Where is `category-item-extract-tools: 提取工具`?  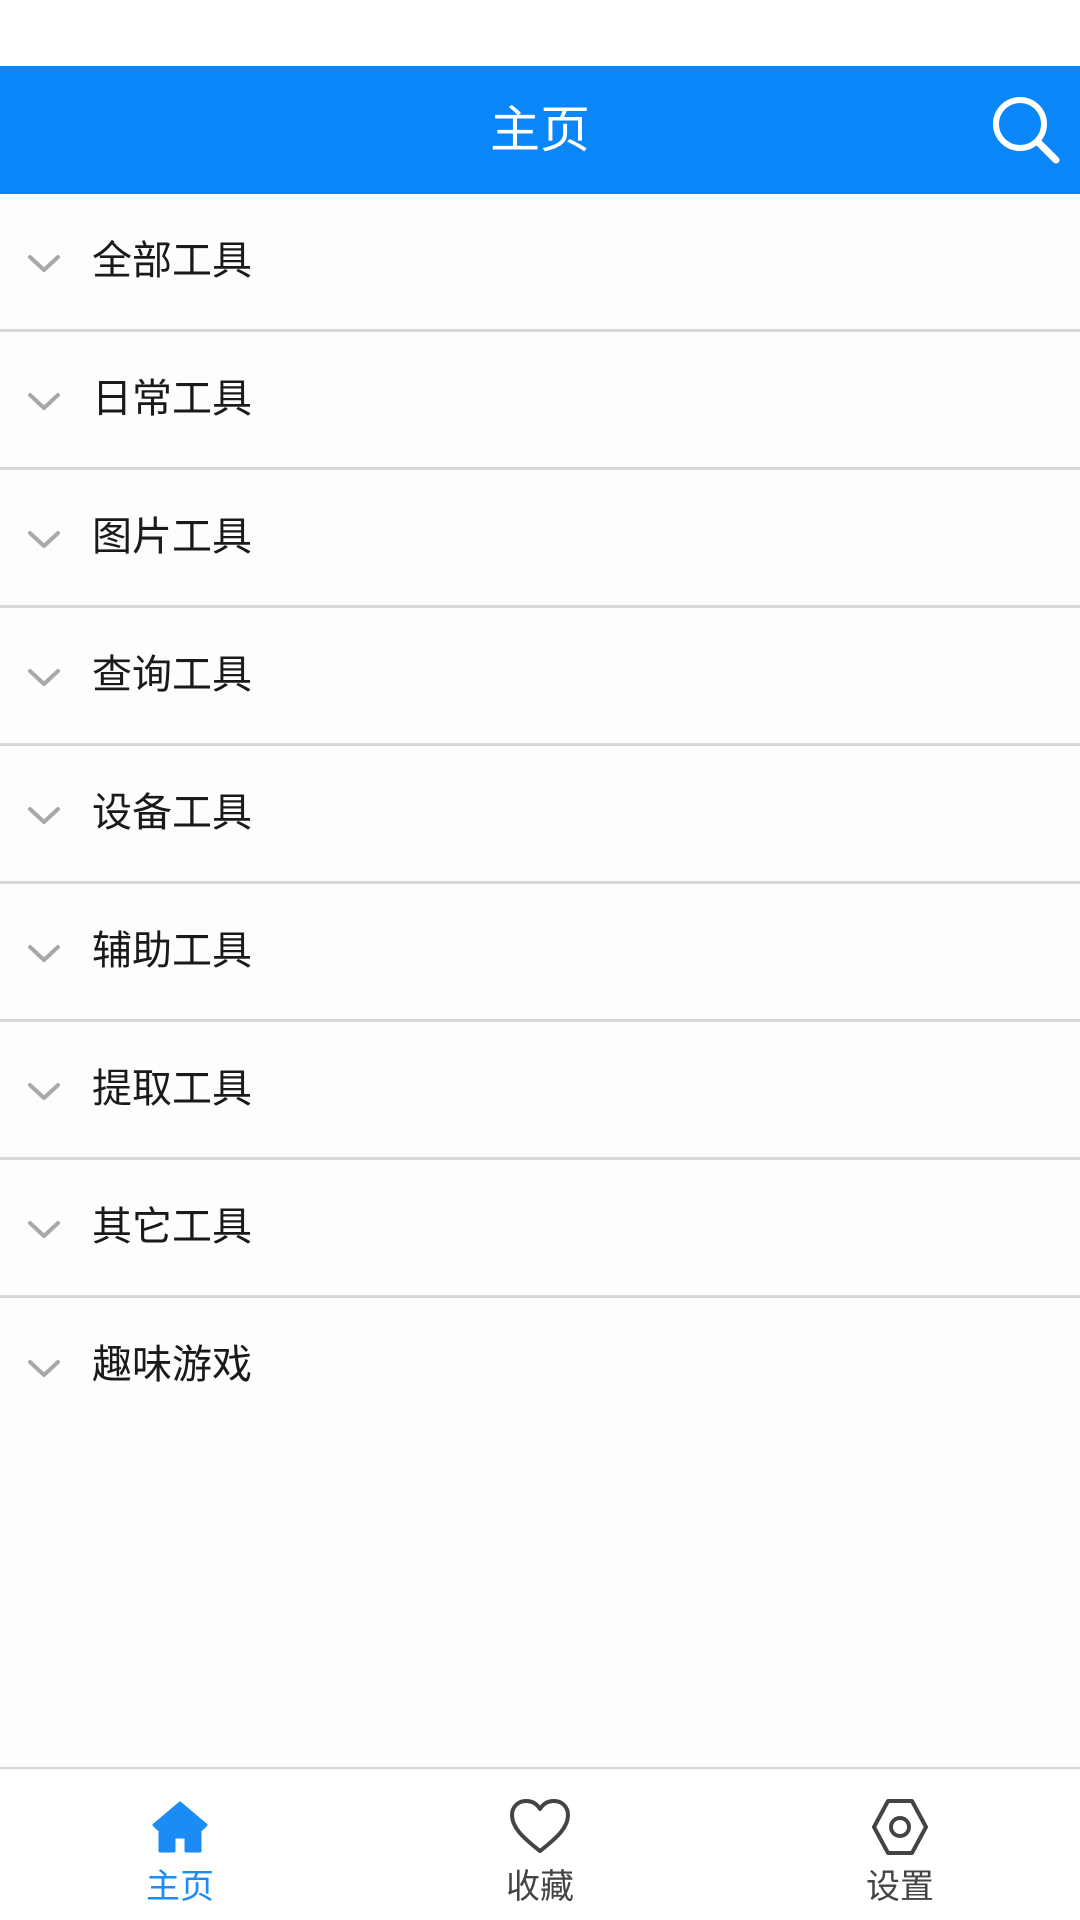 category-item-extract-tools: 提取工具 is located at coordinates (540, 1091).